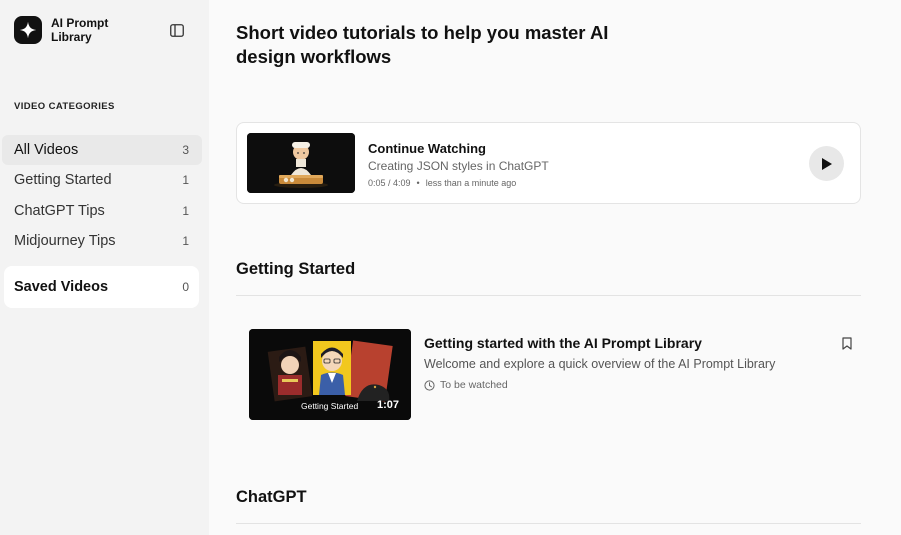 The image size is (901, 535). I want to click on sparkle-icon, so click(28, 30).